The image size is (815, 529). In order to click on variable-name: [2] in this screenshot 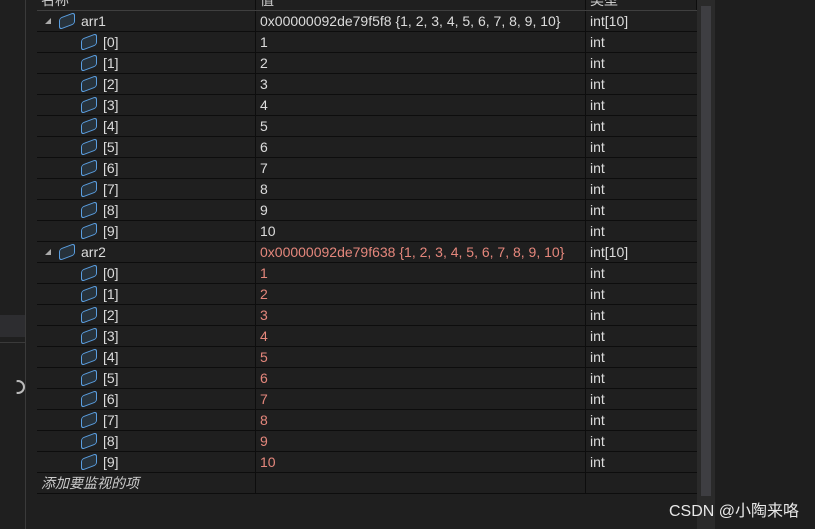, I will do `click(111, 84)`.